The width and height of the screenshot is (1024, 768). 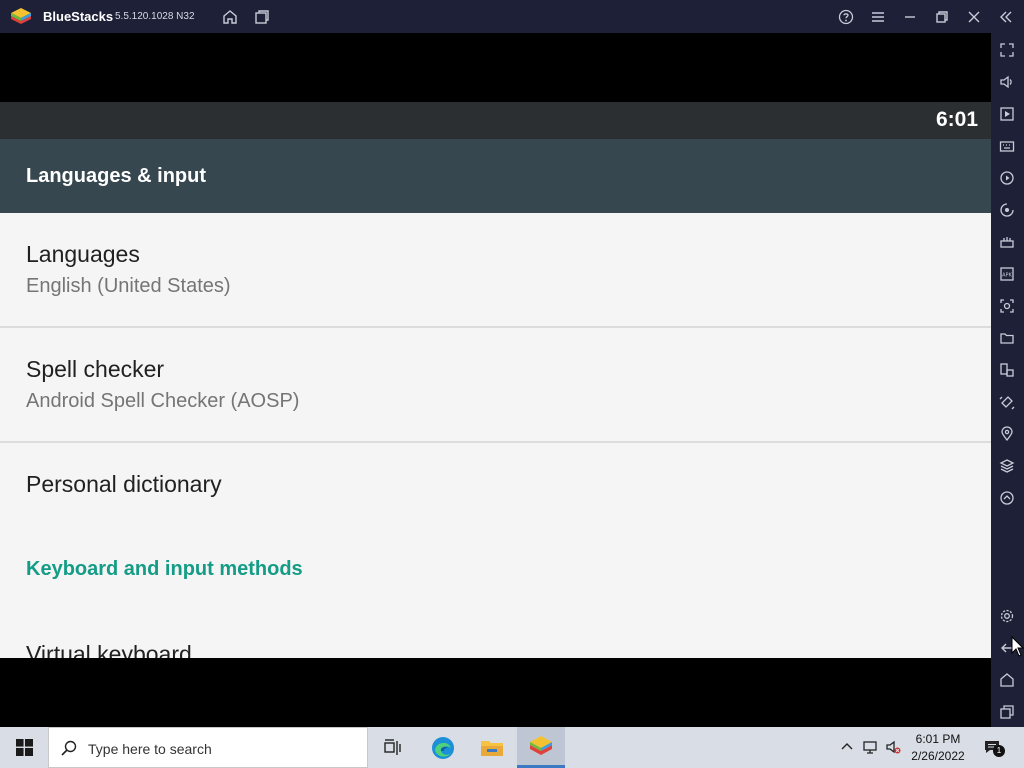 I want to click on app-name: BlueStacks, so click(x=78, y=16).